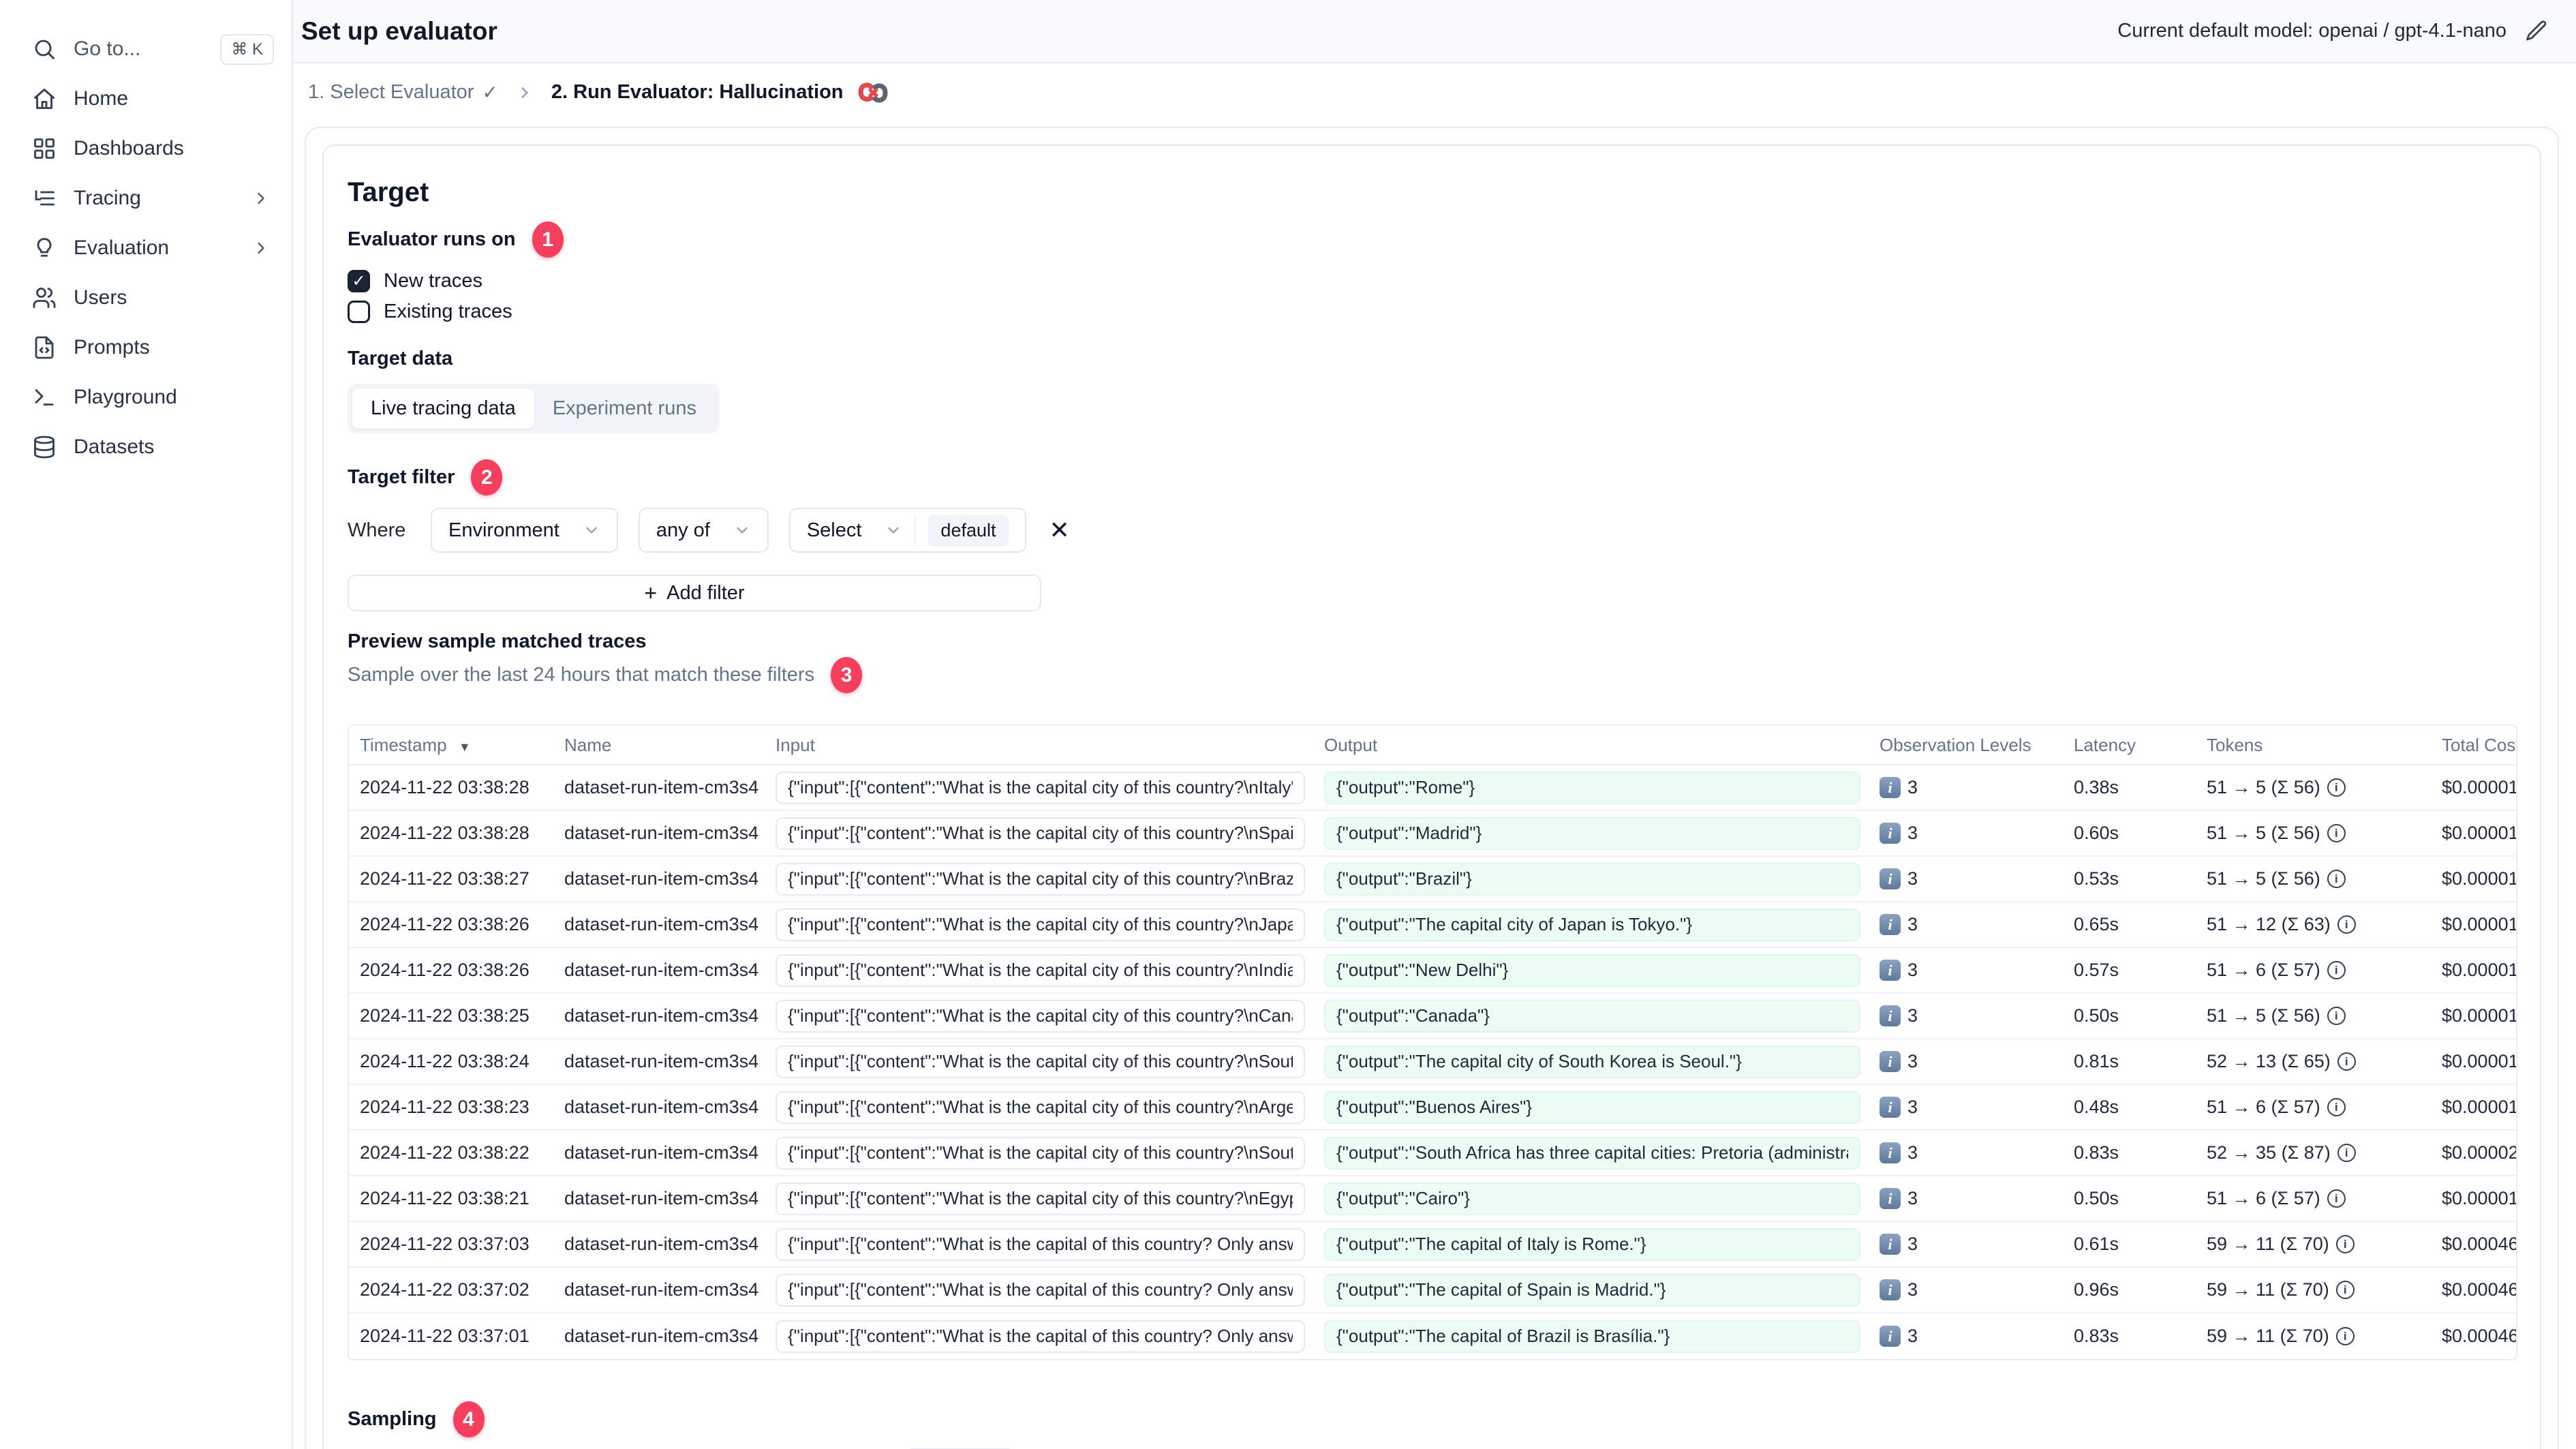 The image size is (2576, 1449). Describe the element at coordinates (1592, 1016) in the screenshot. I see `output-preview-box: {"output":"Canada"}` at that location.